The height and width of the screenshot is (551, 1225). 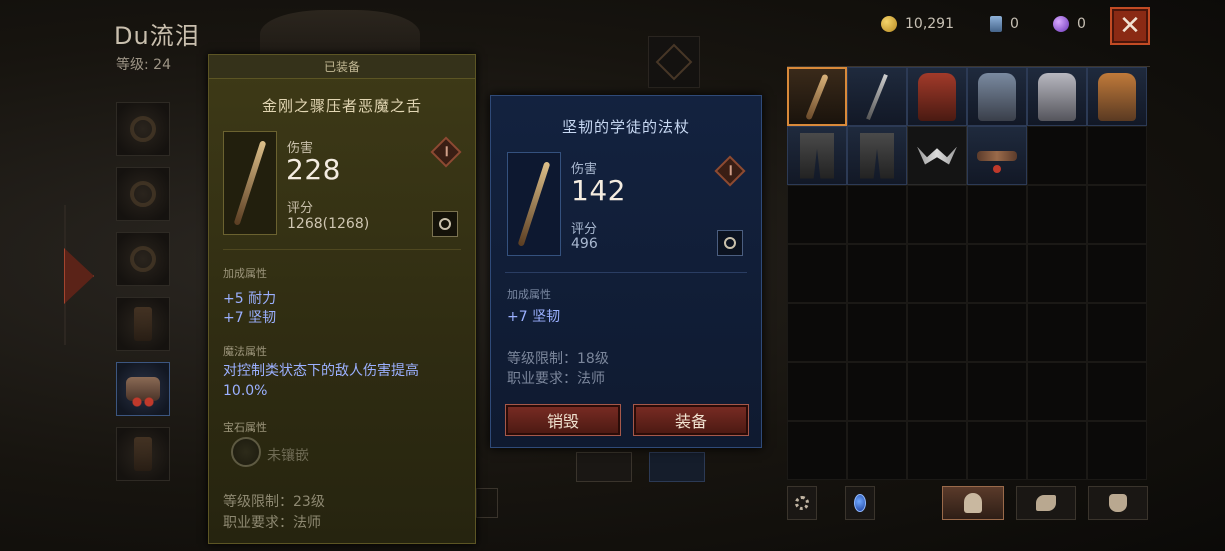 I want to click on equipment-slot-partial, so click(x=487, y=503).